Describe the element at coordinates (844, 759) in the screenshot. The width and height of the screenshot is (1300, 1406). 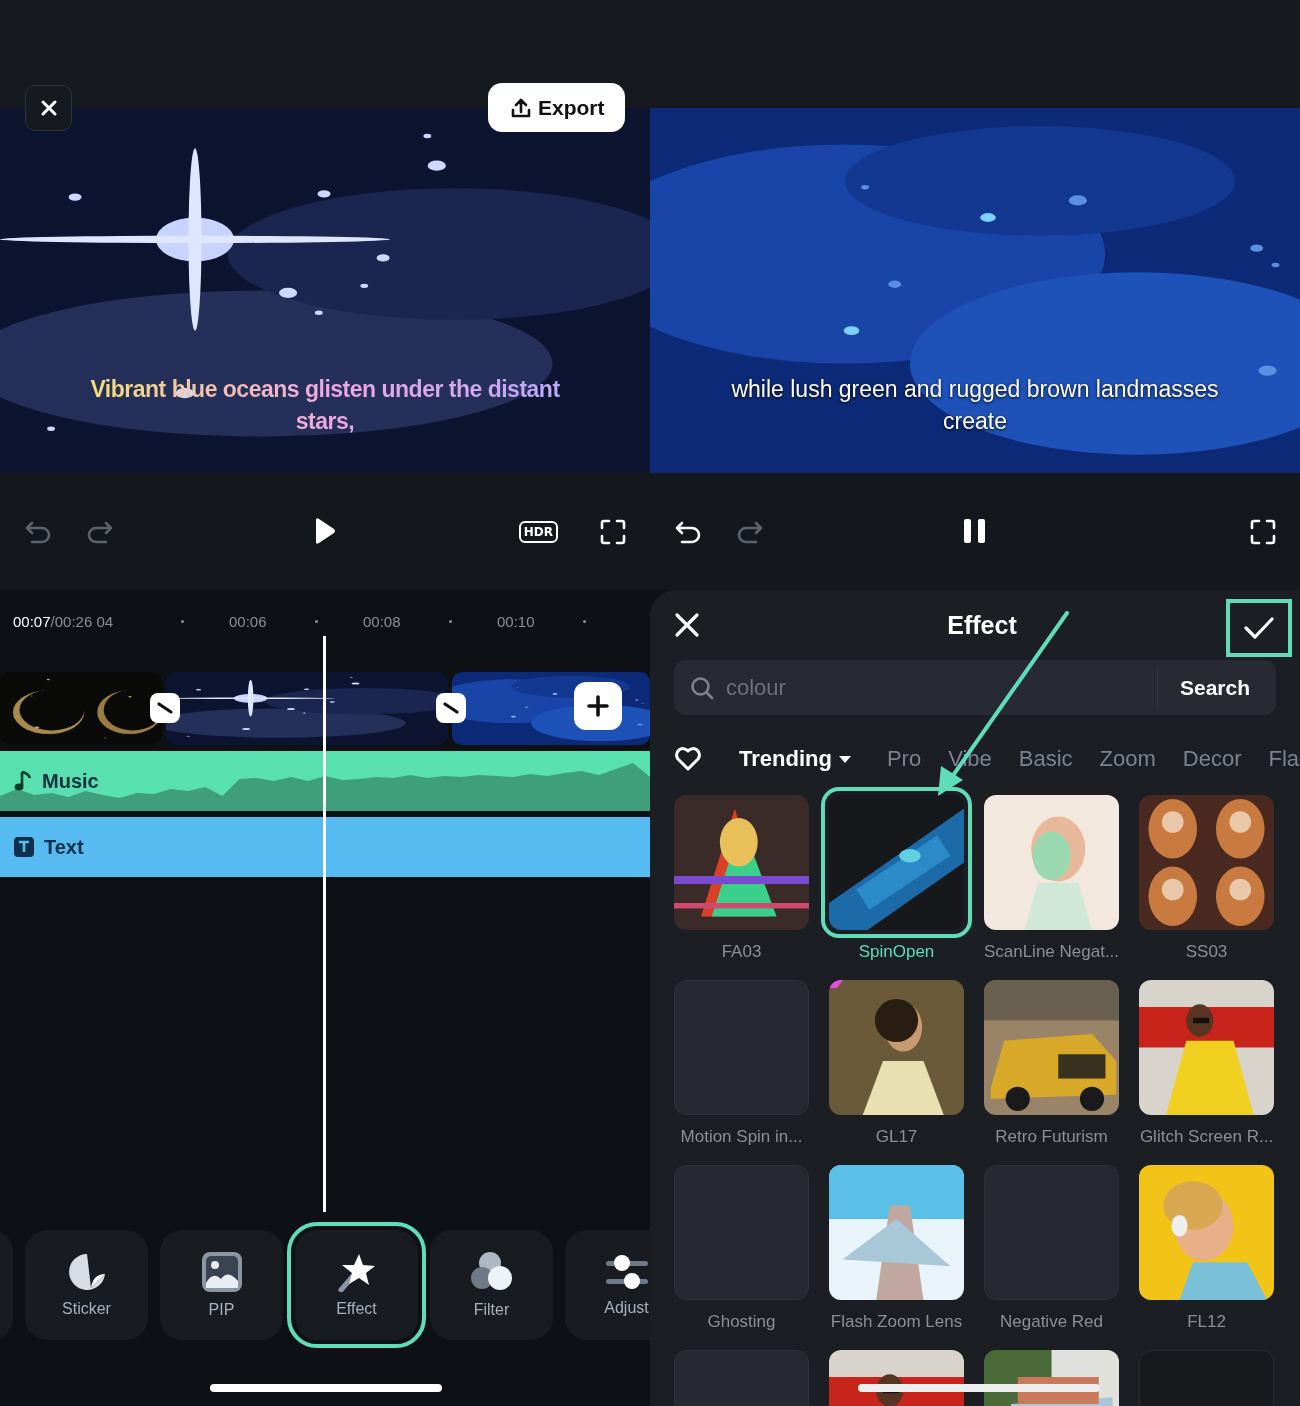
I see `caret-icon` at that location.